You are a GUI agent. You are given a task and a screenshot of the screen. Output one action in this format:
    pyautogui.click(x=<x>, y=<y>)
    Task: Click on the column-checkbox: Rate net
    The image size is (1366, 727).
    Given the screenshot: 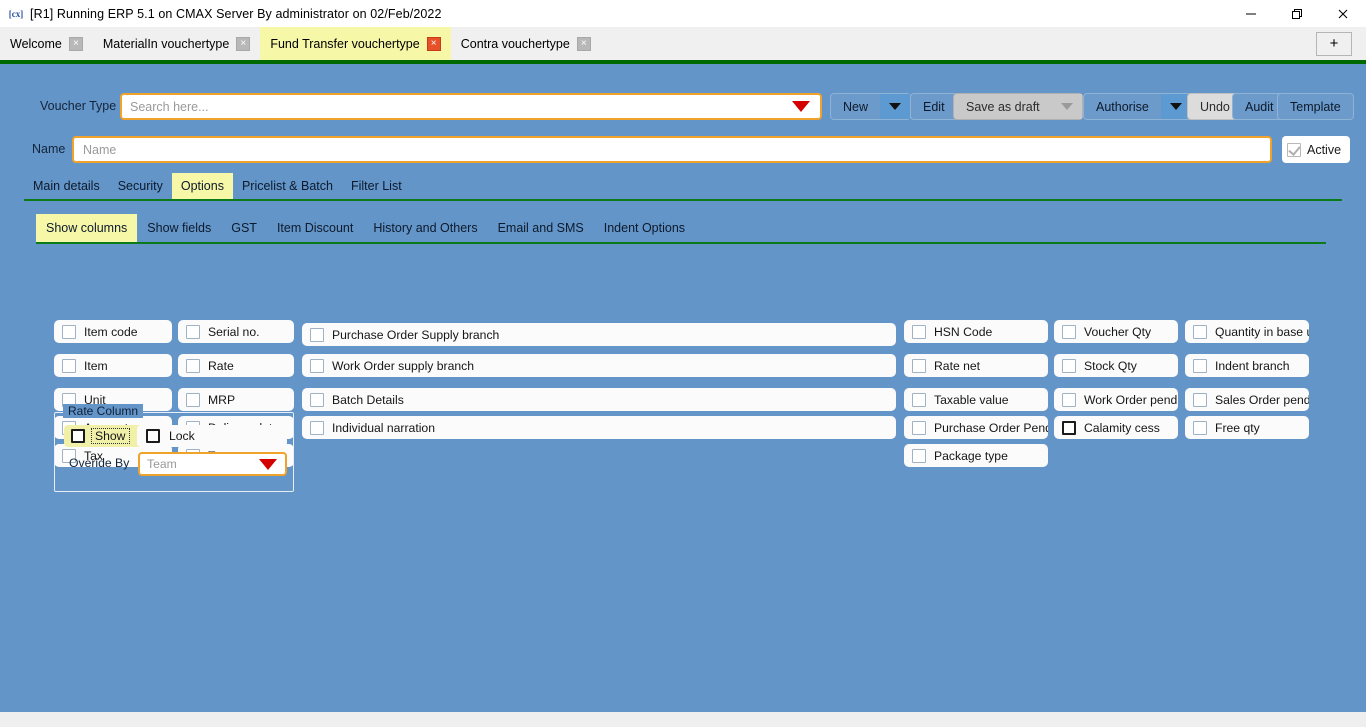 What is the action you would take?
    pyautogui.click(x=976, y=365)
    